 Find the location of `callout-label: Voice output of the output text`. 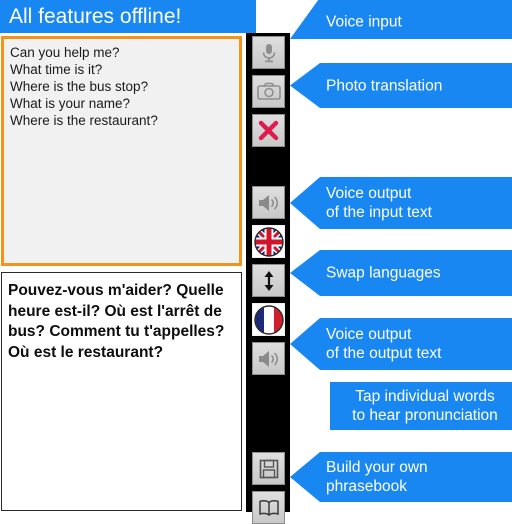

callout-label: Voice output of the output text is located at coordinates (384, 344).